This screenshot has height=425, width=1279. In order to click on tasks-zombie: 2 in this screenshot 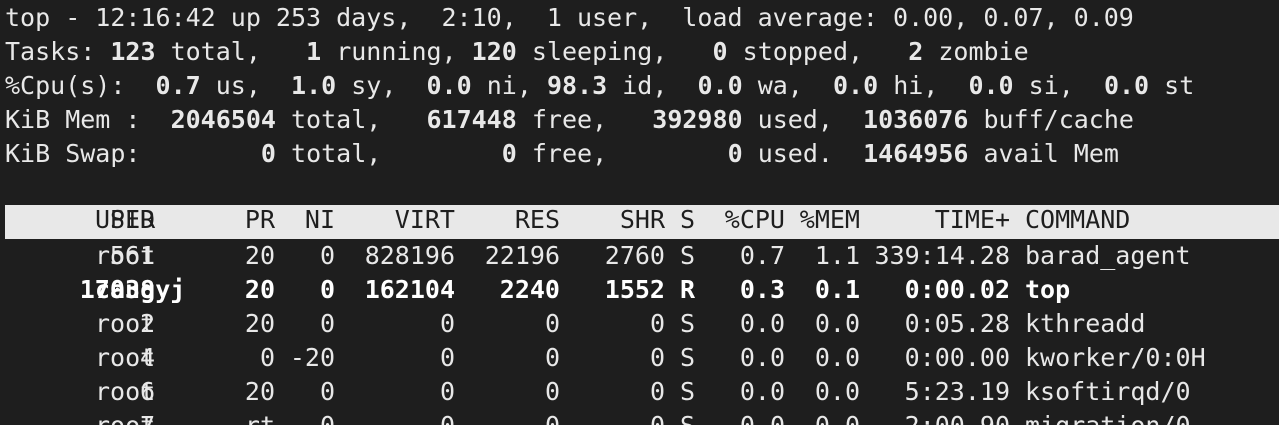, I will do `click(916, 51)`.